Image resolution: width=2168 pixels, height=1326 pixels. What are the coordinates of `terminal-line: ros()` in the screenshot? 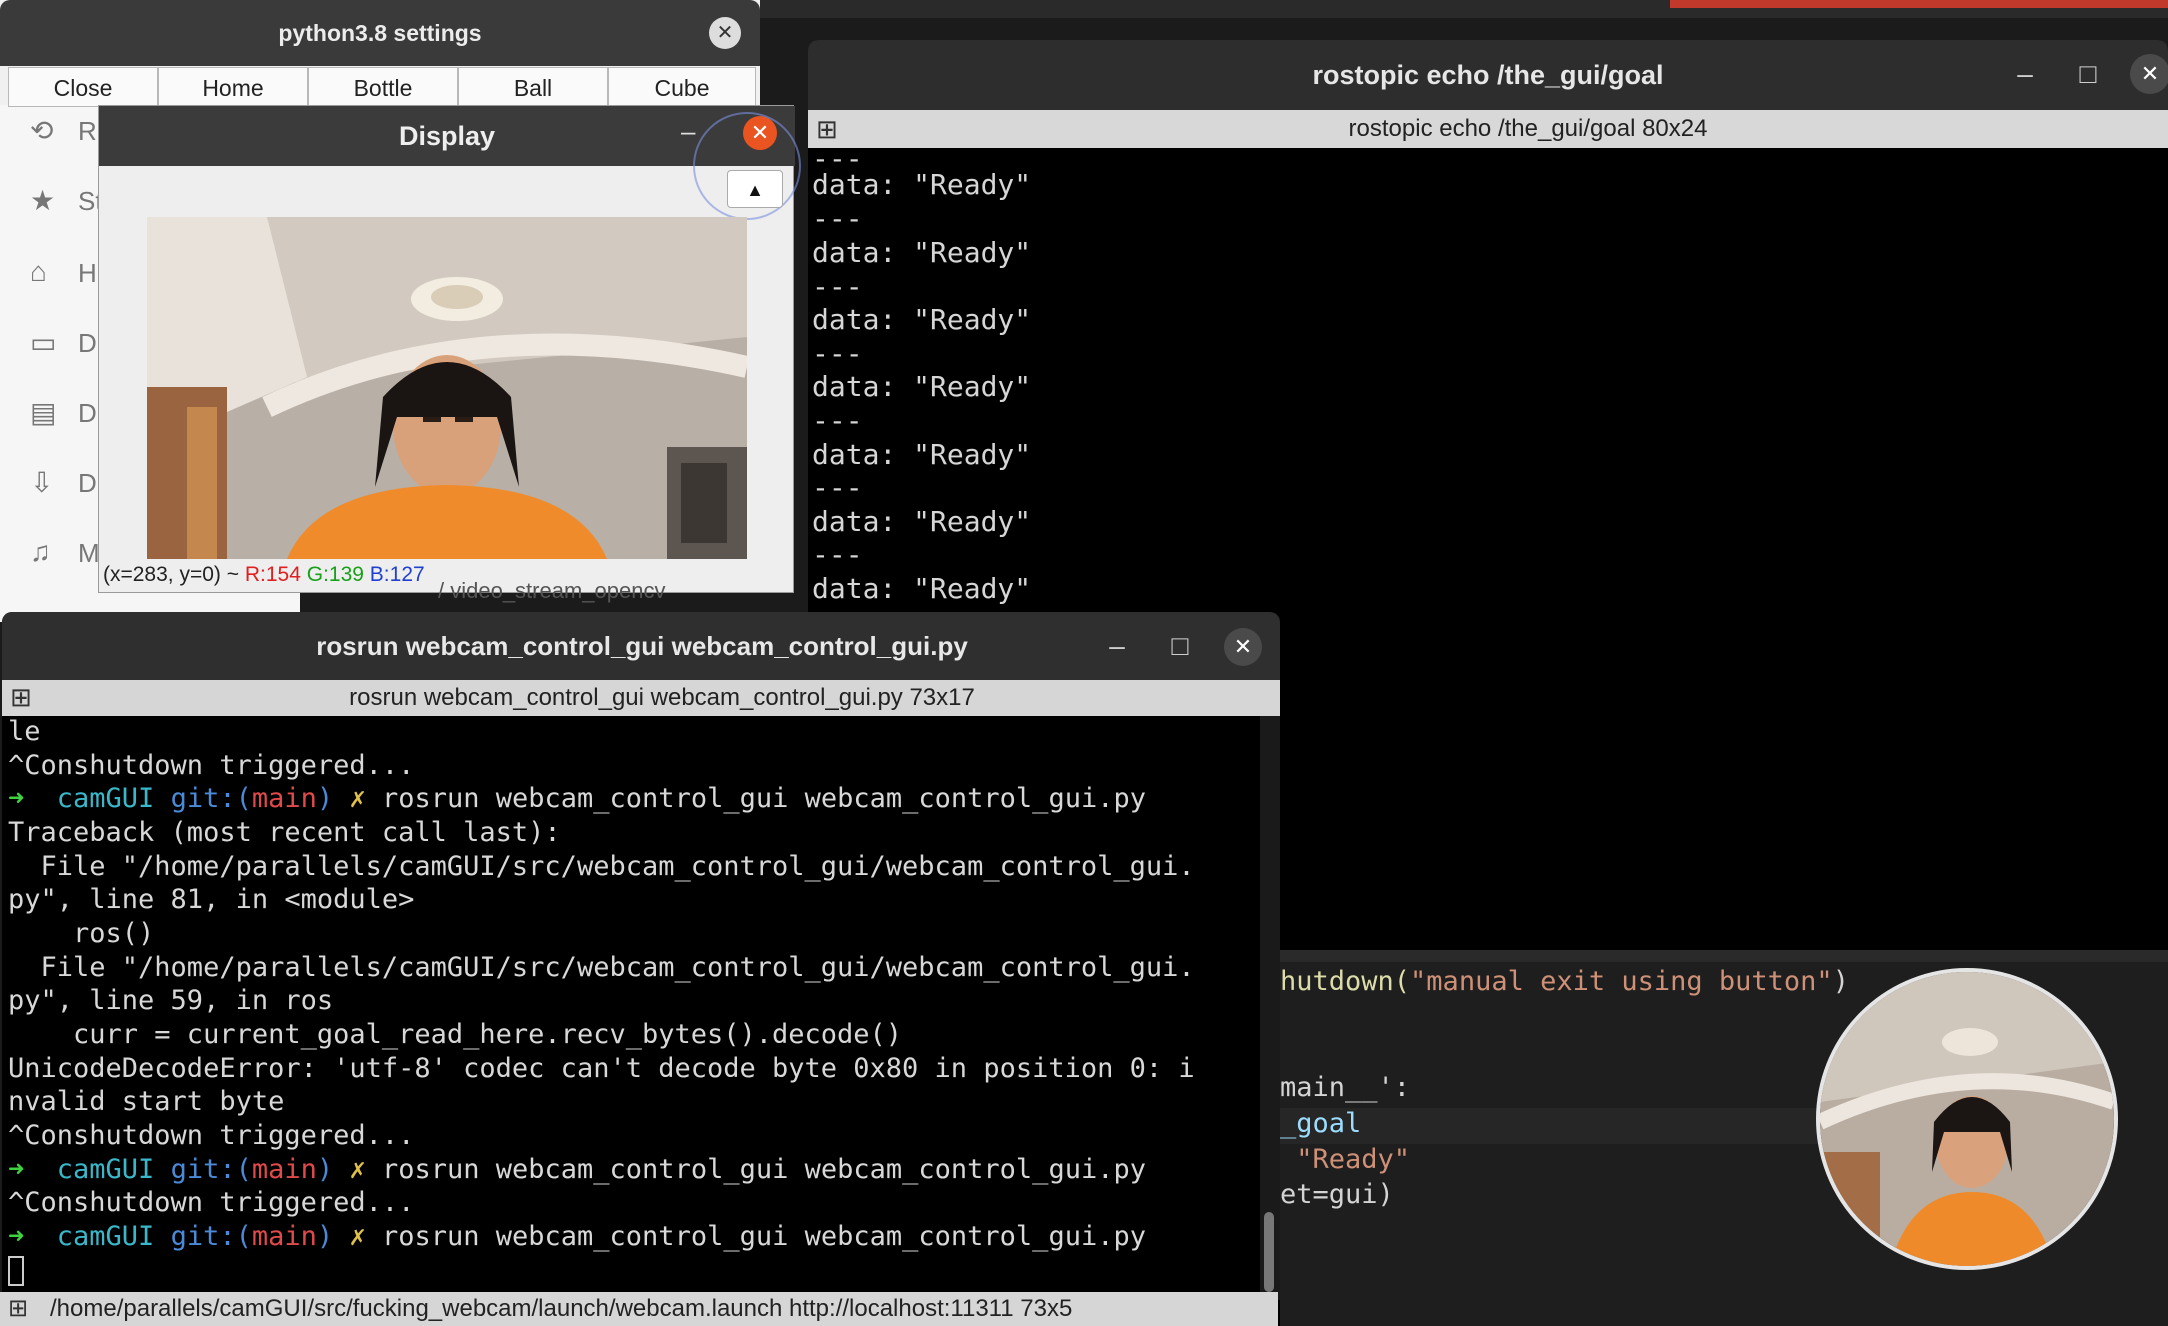 It's located at (81, 933).